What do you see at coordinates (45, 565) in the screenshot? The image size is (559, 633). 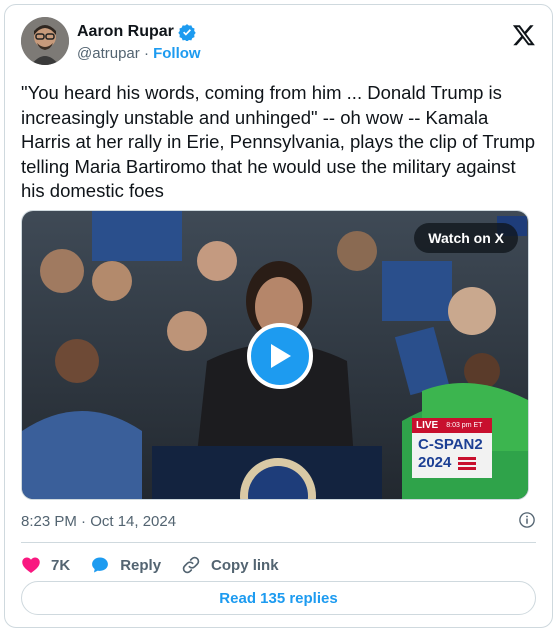 I see `like-button: 7K` at bounding box center [45, 565].